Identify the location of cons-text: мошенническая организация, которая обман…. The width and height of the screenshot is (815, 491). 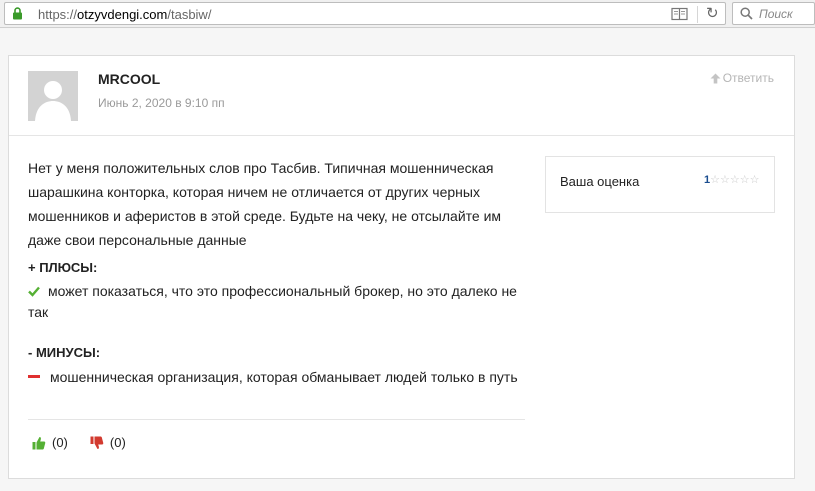
(284, 377).